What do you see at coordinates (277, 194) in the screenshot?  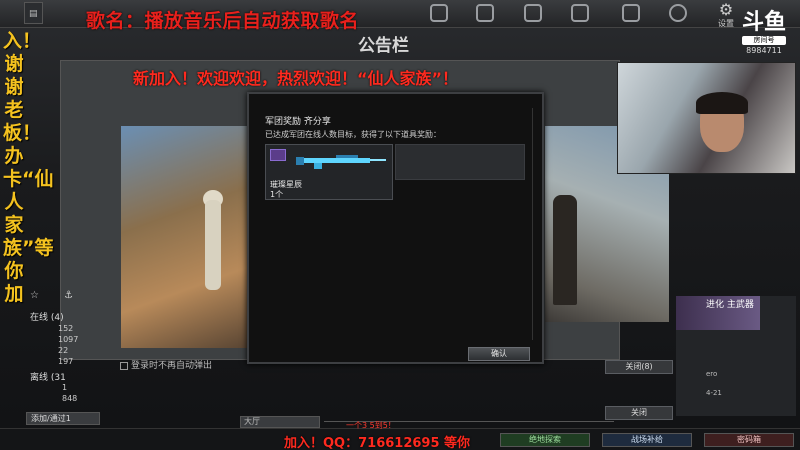 I see `item-quantity: 1个` at bounding box center [277, 194].